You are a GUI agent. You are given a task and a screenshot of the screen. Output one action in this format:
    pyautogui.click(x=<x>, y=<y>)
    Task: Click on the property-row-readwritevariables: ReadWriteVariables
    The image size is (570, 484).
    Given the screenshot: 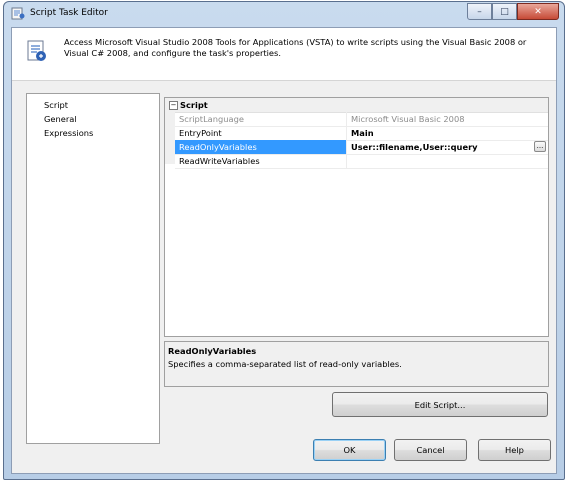 What is the action you would take?
    pyautogui.click(x=361, y=161)
    